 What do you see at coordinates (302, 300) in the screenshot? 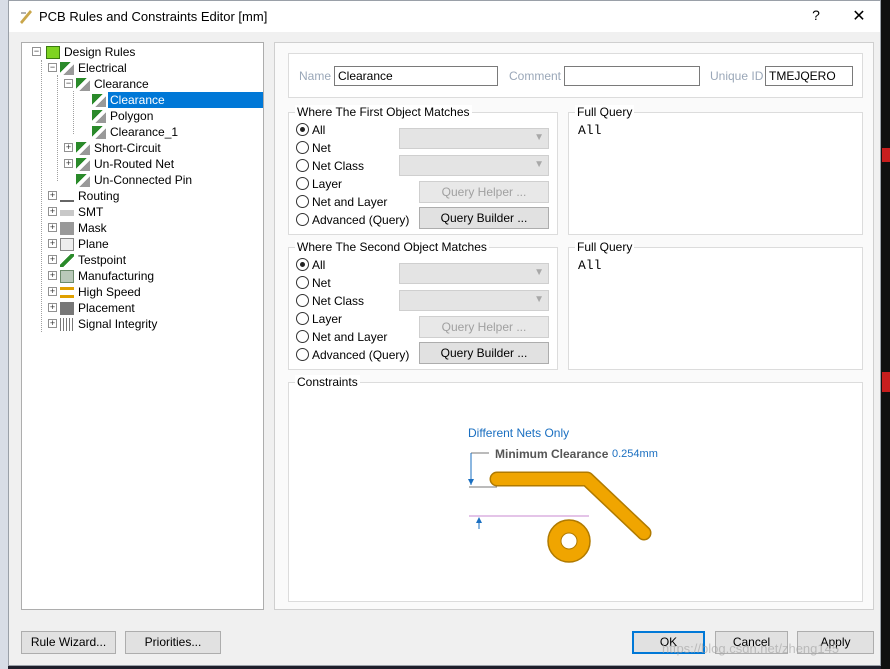
I see `second-net-class-radio` at bounding box center [302, 300].